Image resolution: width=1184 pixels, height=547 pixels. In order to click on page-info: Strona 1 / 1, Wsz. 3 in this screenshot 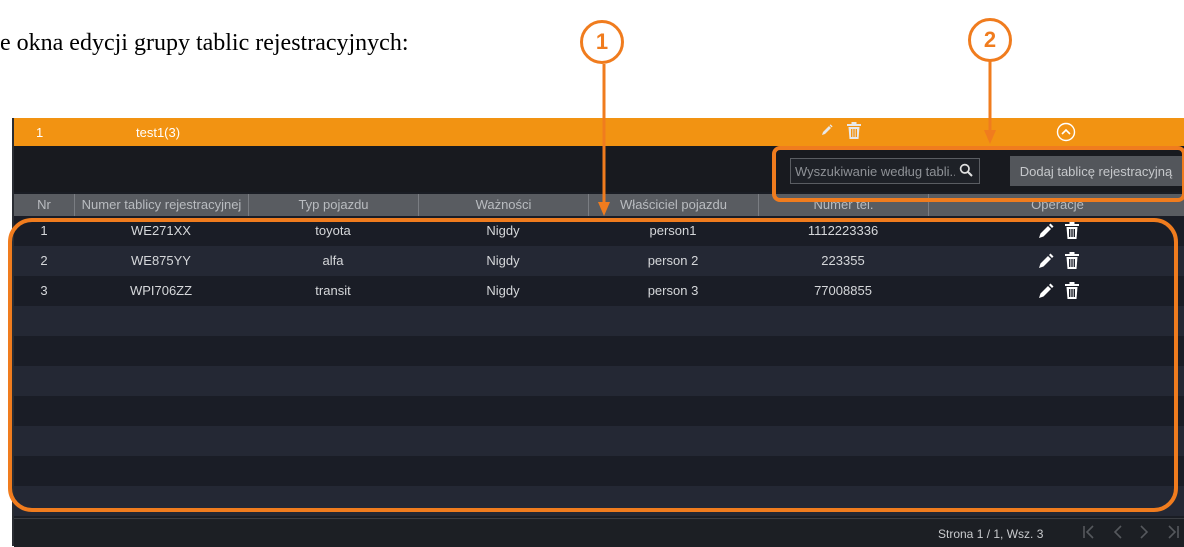, I will do `click(991, 534)`.